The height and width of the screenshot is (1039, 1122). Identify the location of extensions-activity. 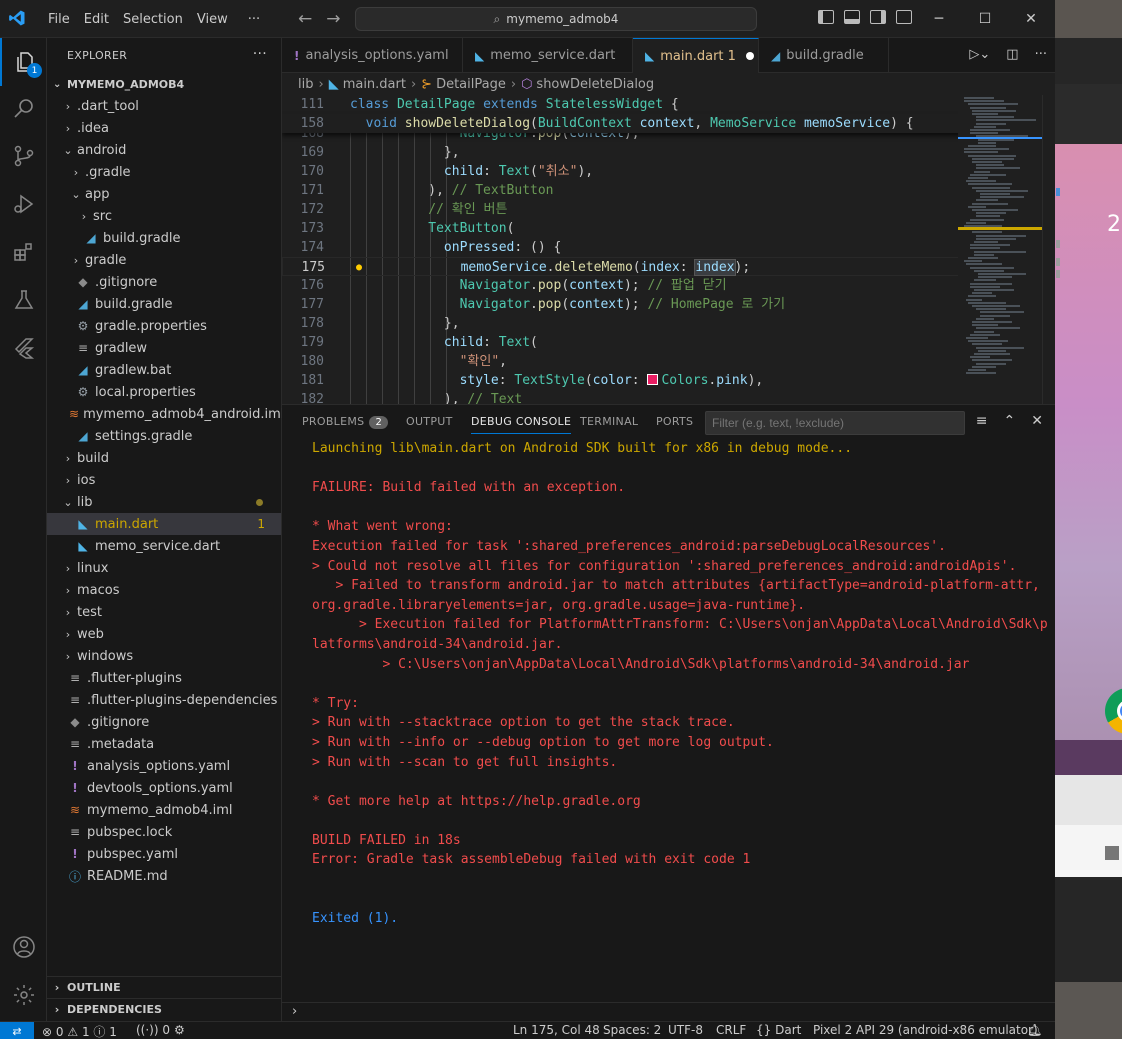
(23, 252).